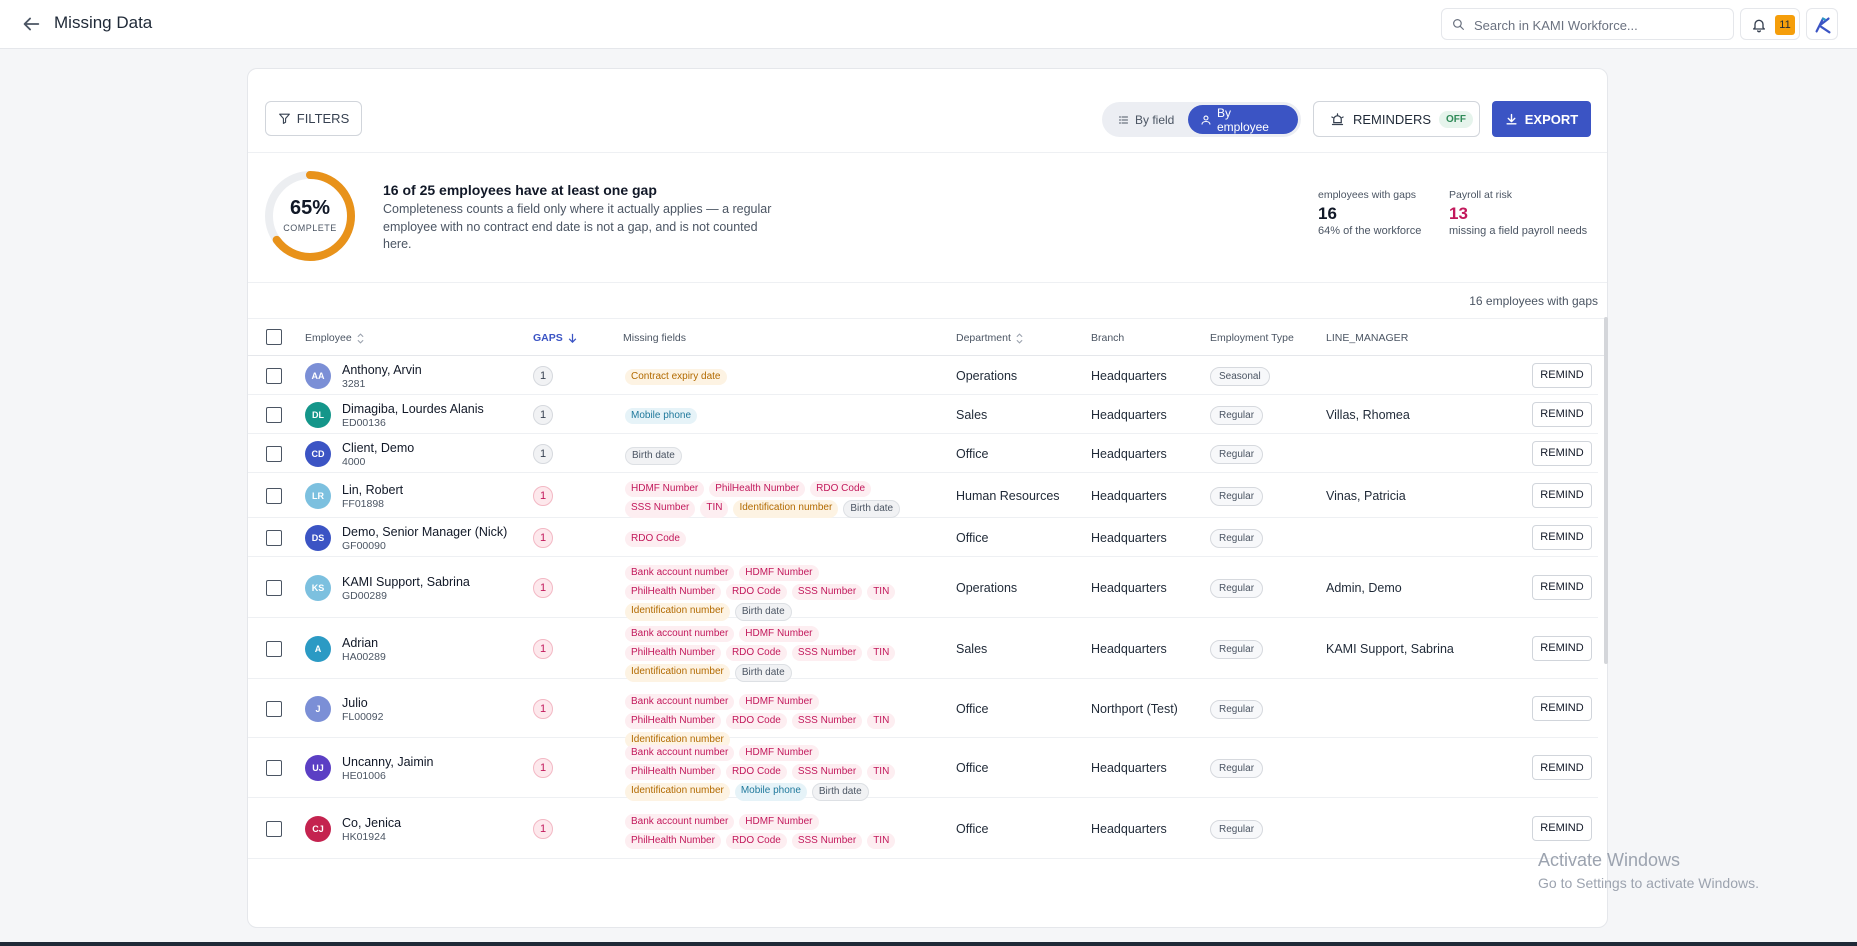 Image resolution: width=1857 pixels, height=946 pixels. I want to click on department-cell: Sales, so click(972, 648).